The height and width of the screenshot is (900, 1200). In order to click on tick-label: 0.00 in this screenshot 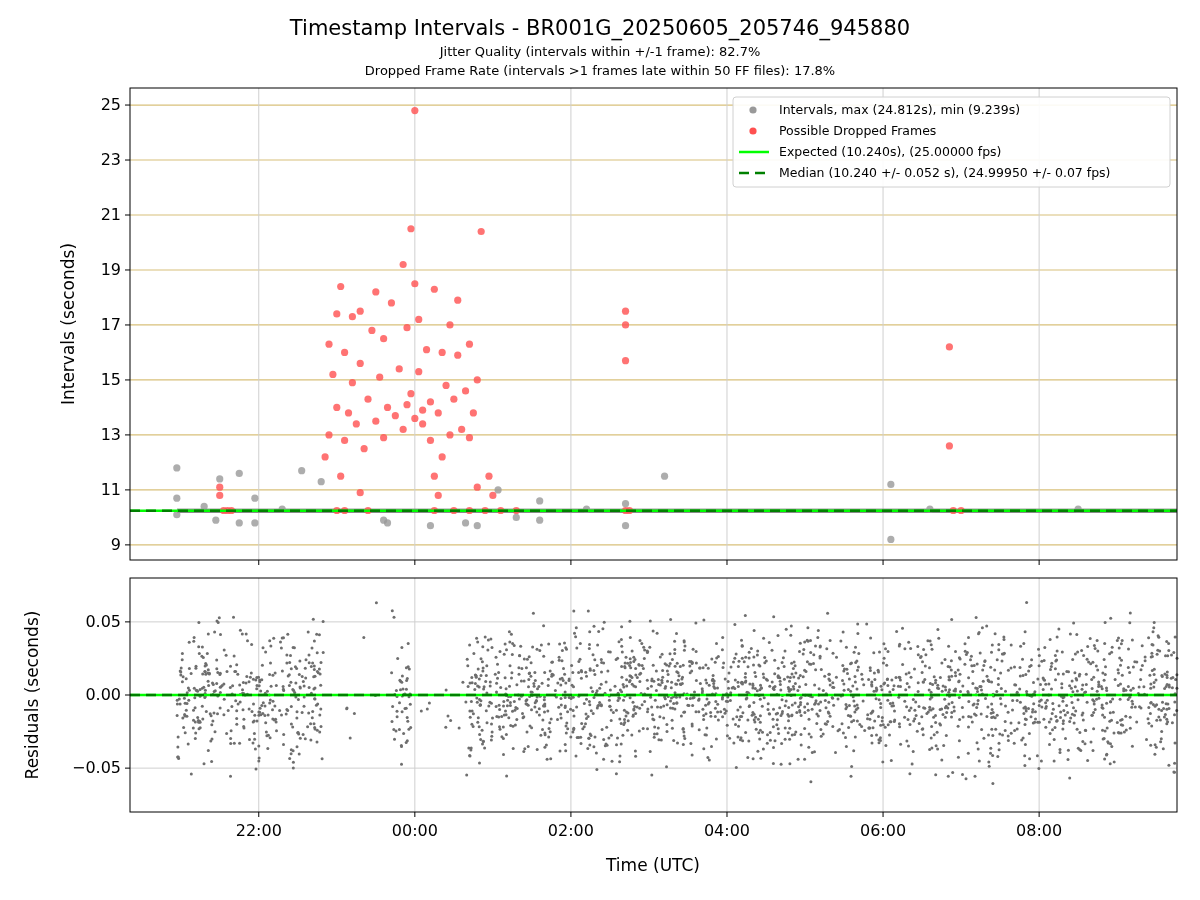, I will do `click(103, 694)`.